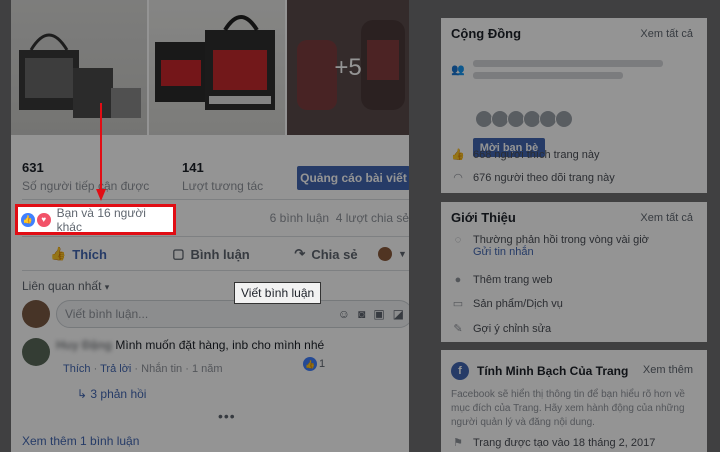  I want to click on sticker-icon: ◪, so click(398, 314).